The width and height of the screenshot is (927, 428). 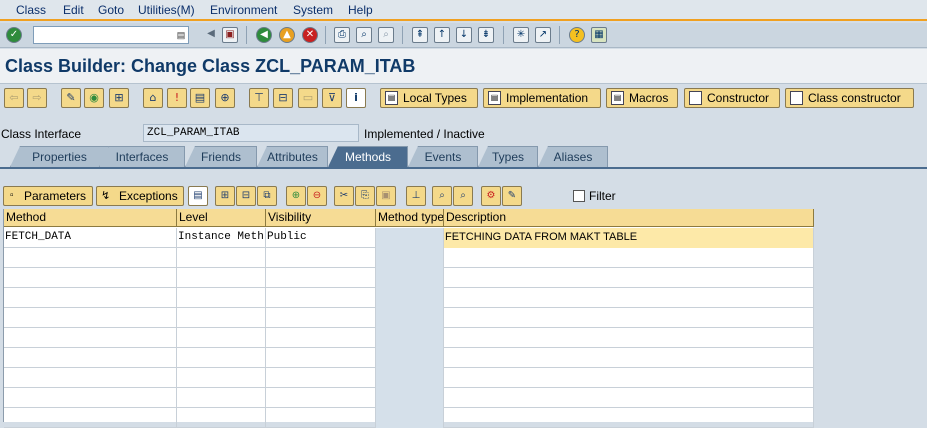 What do you see at coordinates (225, 98) in the screenshot?
I see `hierarchy-icon: ⊕` at bounding box center [225, 98].